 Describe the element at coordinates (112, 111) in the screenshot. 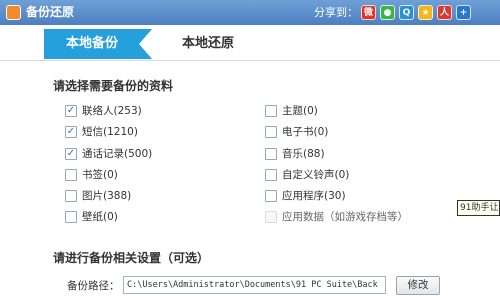

I see `option-label: 联络人(253)` at that location.